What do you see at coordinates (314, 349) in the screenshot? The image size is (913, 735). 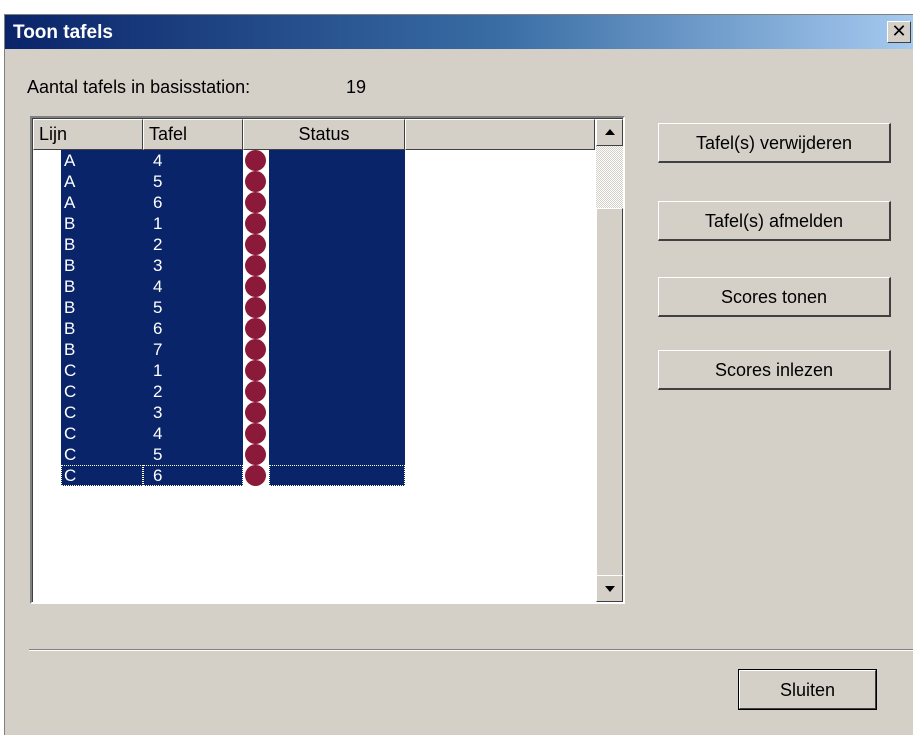 I see `table-row: B7` at bounding box center [314, 349].